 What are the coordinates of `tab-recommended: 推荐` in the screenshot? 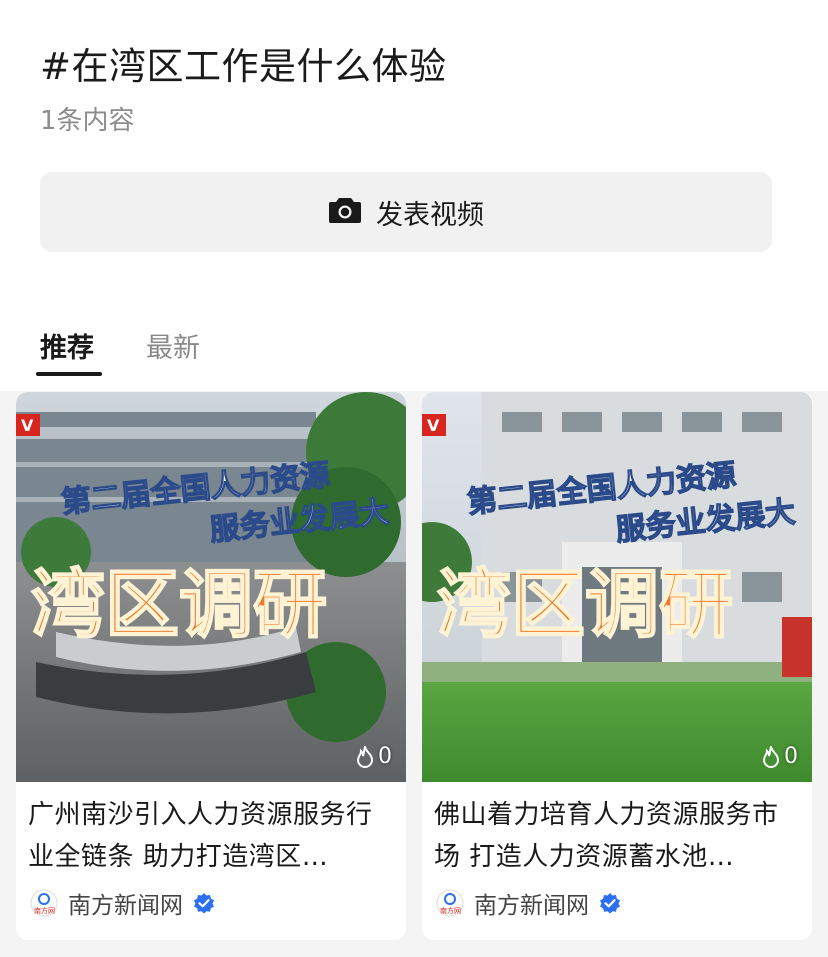 It's located at (67, 345).